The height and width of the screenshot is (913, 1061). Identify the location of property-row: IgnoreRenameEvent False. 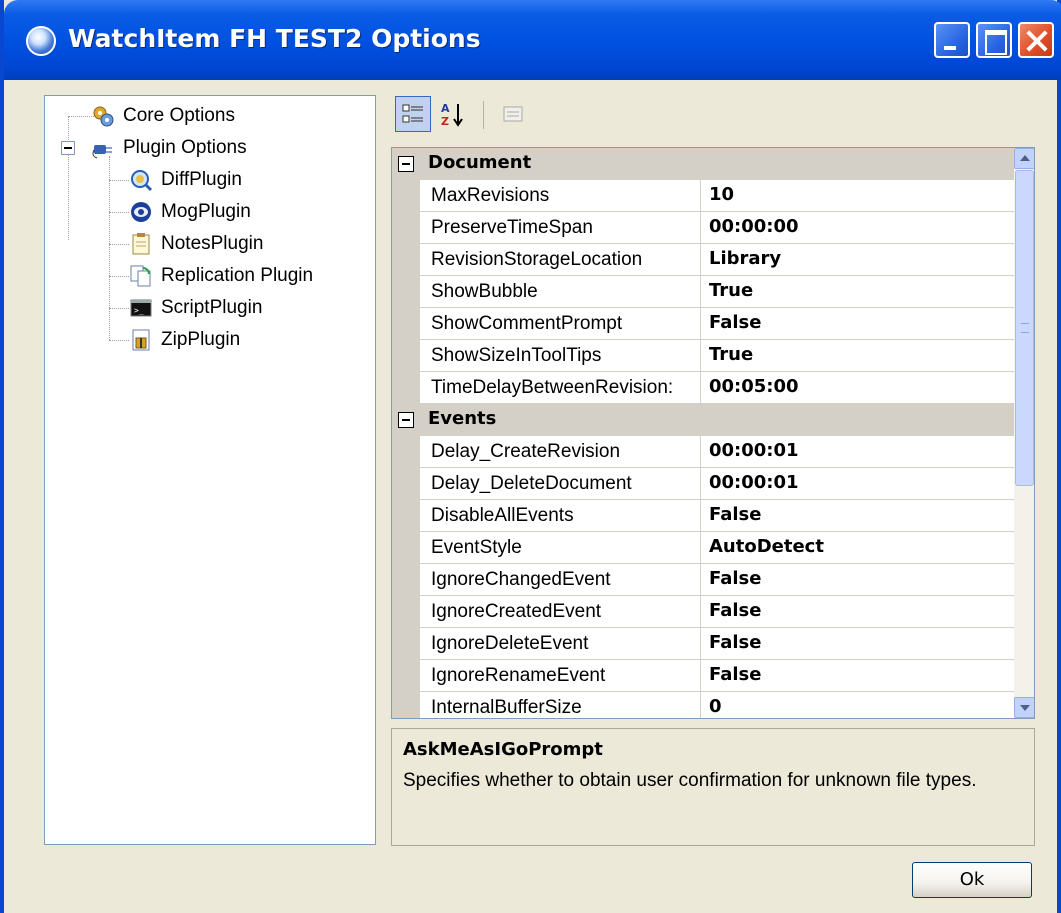
(703, 676).